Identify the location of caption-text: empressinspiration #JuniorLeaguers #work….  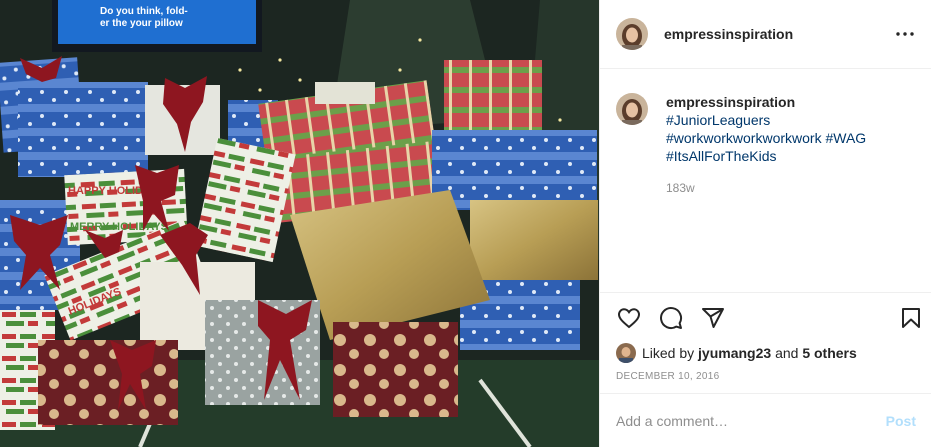
(781, 145).